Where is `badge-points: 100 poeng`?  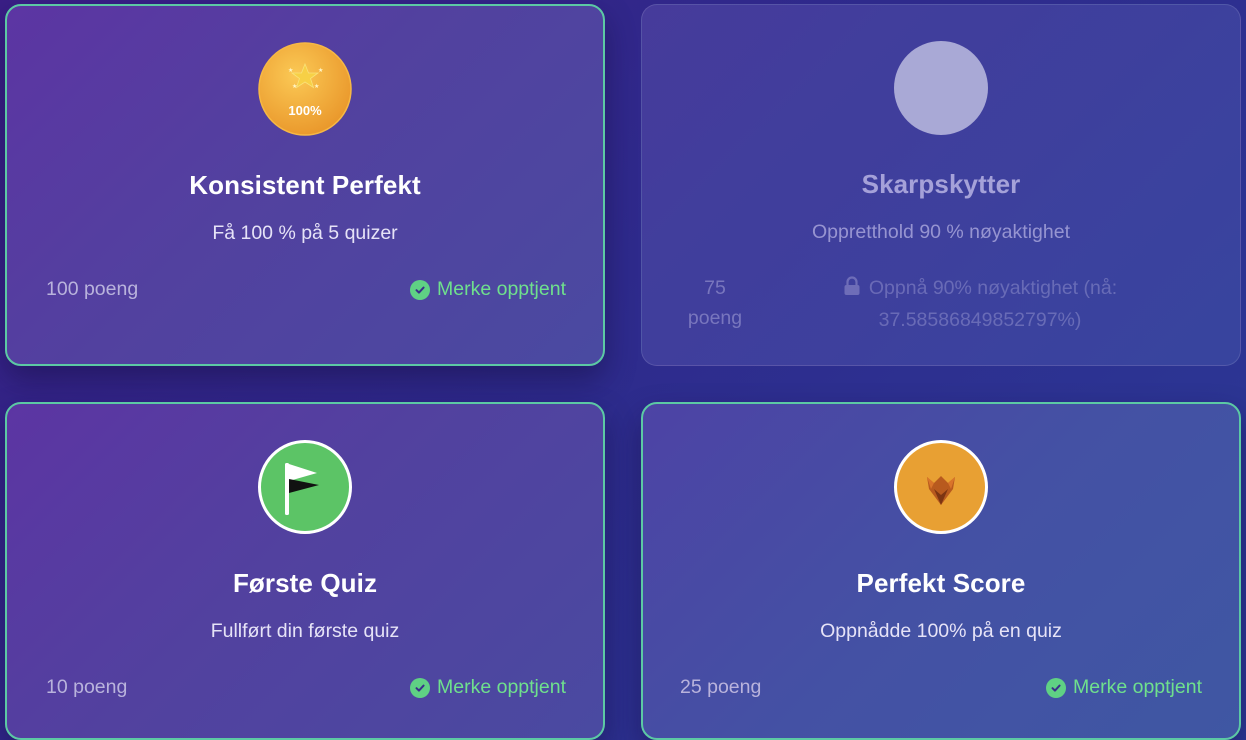 badge-points: 100 poeng is located at coordinates (92, 289).